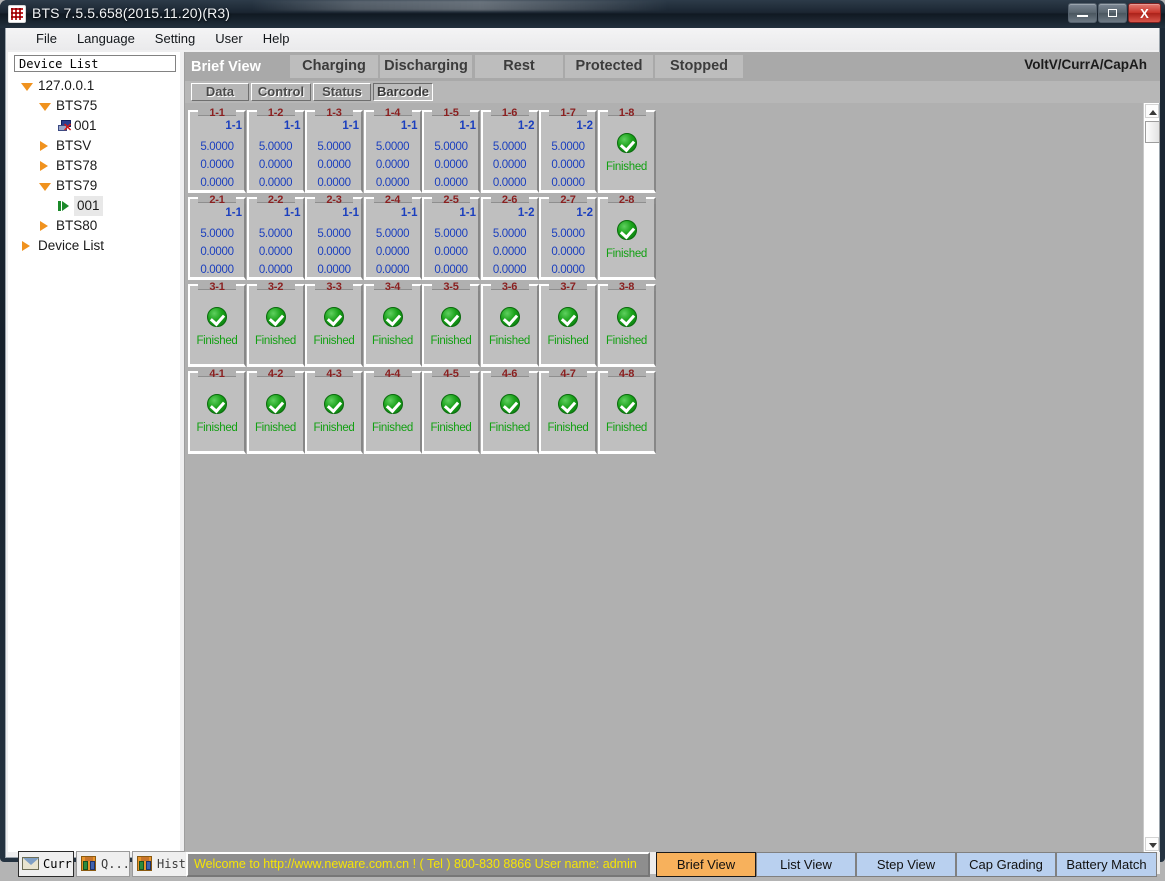 The height and width of the screenshot is (881, 1165). I want to click on menu-setting: Setting, so click(175, 38).